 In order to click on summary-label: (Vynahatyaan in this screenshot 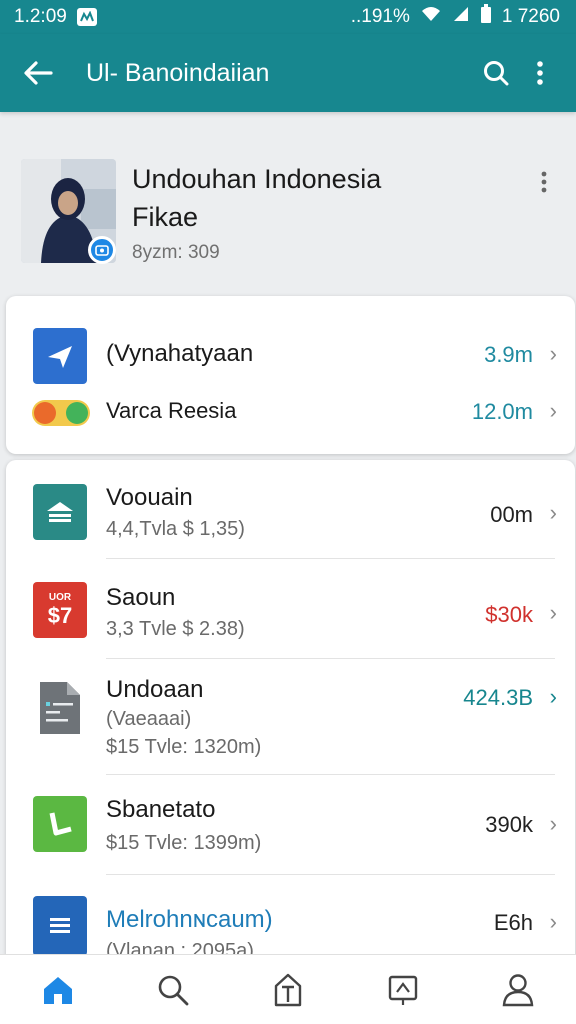, I will do `click(180, 353)`.